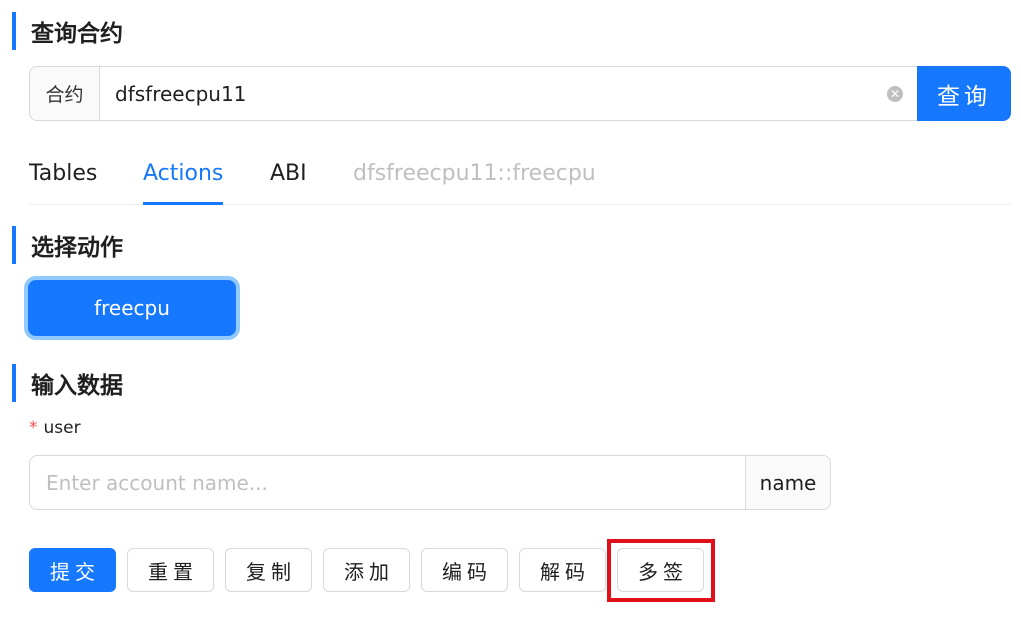 This screenshot has height=624, width=1021. Describe the element at coordinates (788, 482) in the screenshot. I see `name-type-addon: name` at that location.